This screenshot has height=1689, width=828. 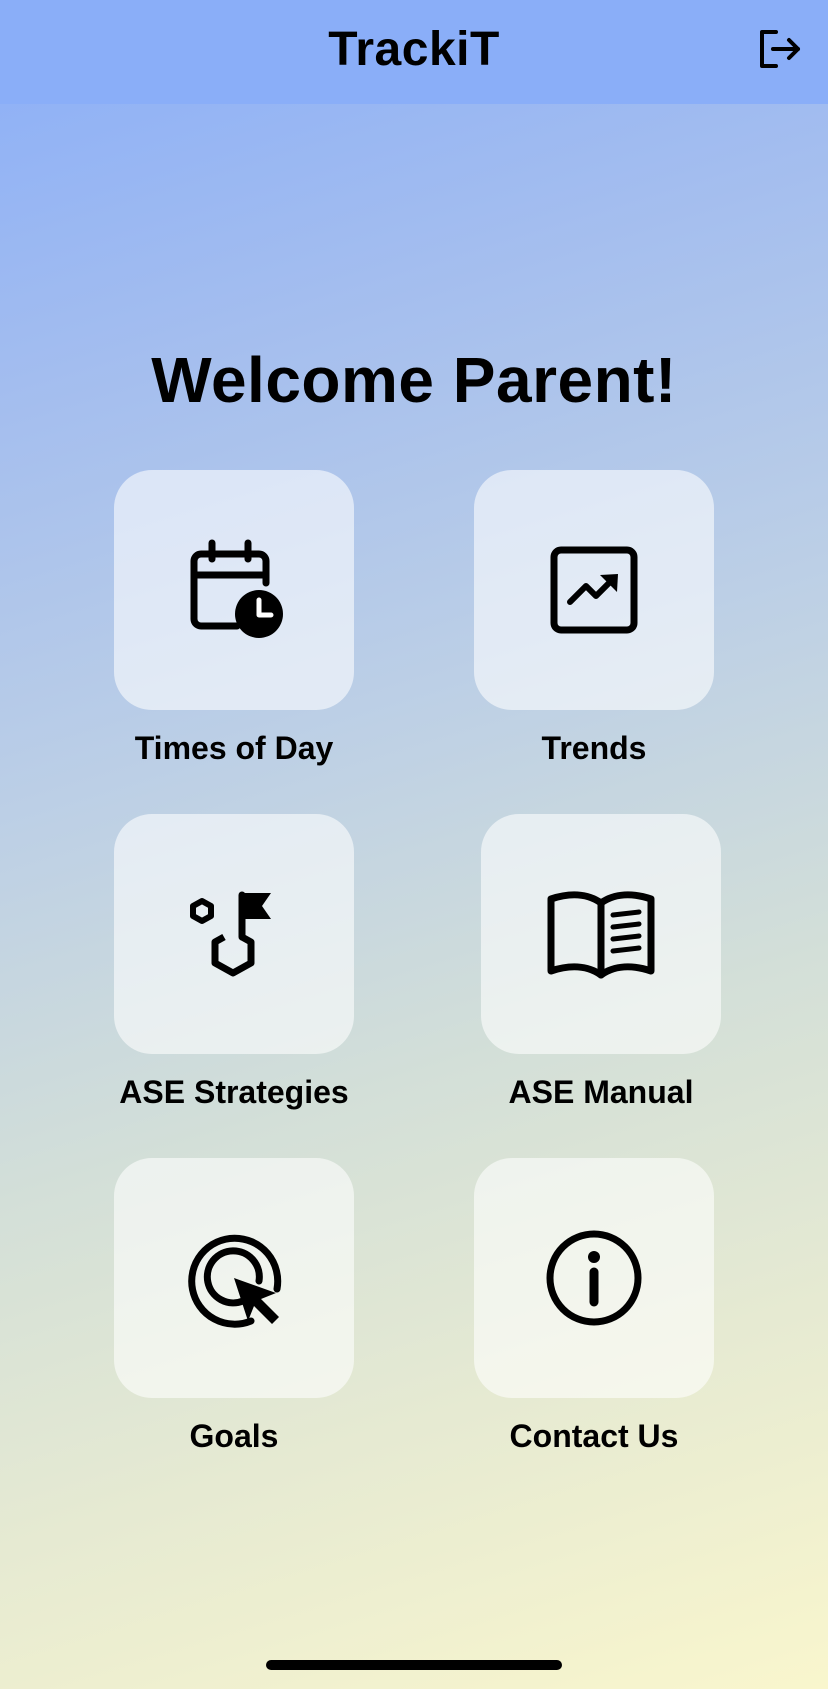 I want to click on tile-label: Trends, so click(x=594, y=748).